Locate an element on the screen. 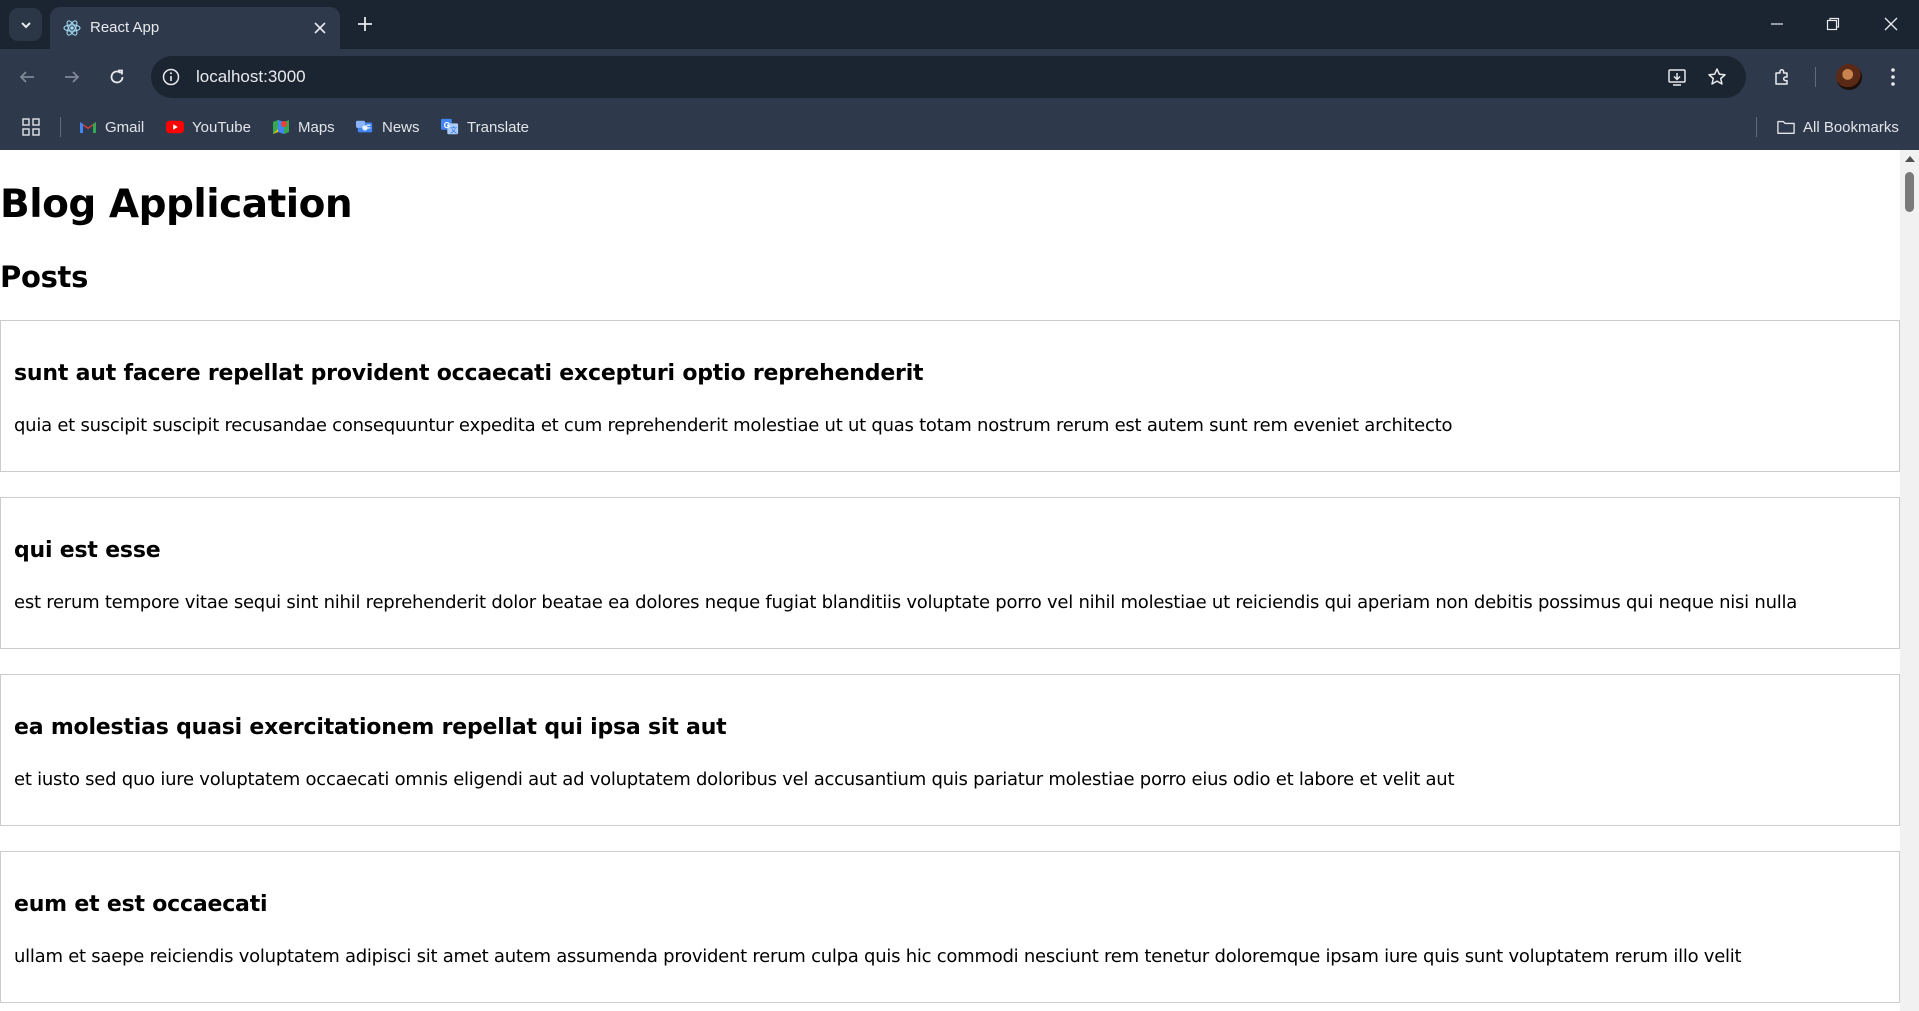 Image resolution: width=1919 pixels, height=1011 pixels. bookmark-maps: Maps is located at coordinates (303, 127).